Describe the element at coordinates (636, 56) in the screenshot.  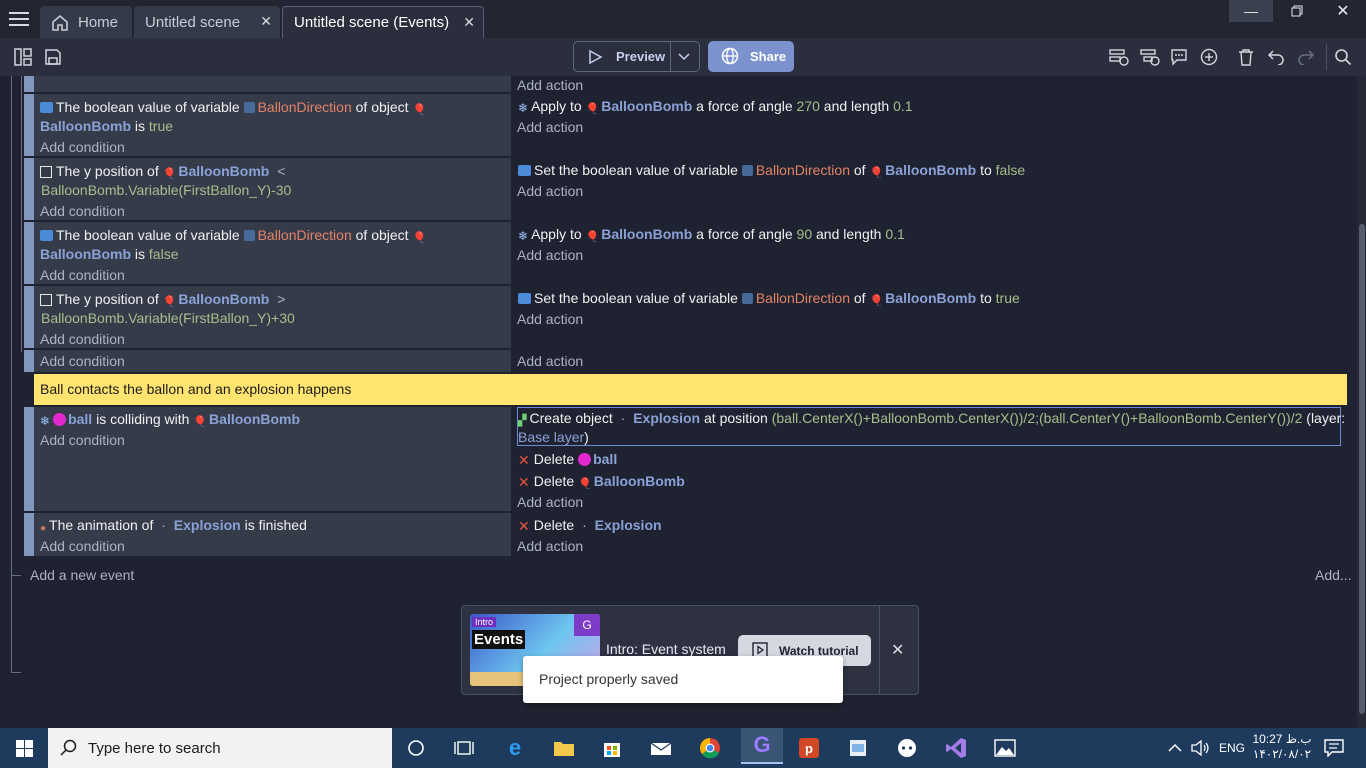
I see `preview-button: Preview` at that location.